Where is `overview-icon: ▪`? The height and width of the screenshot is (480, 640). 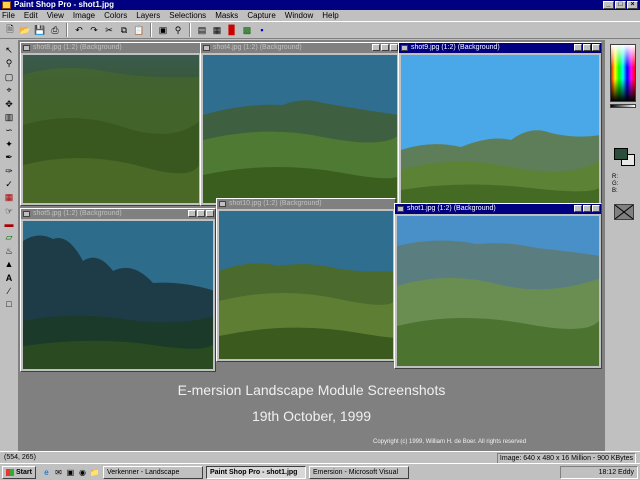 overview-icon: ▪ is located at coordinates (262, 30).